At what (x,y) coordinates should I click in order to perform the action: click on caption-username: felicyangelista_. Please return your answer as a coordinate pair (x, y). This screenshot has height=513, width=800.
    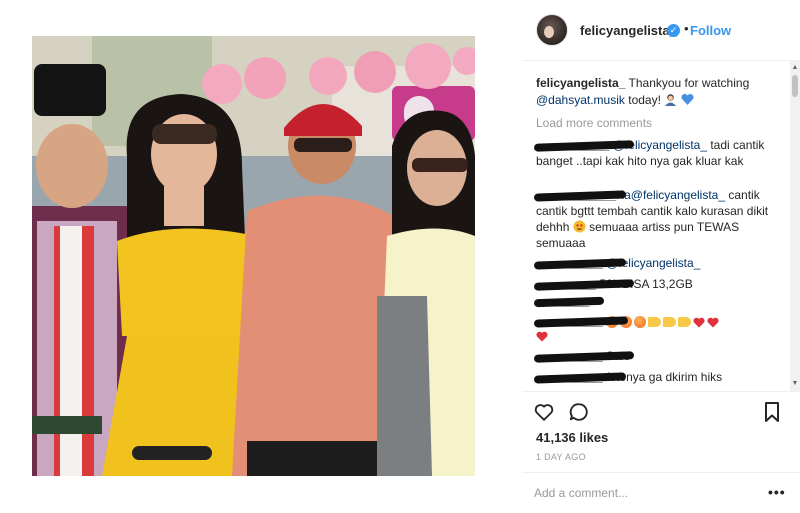
    Looking at the image, I should click on (580, 83).